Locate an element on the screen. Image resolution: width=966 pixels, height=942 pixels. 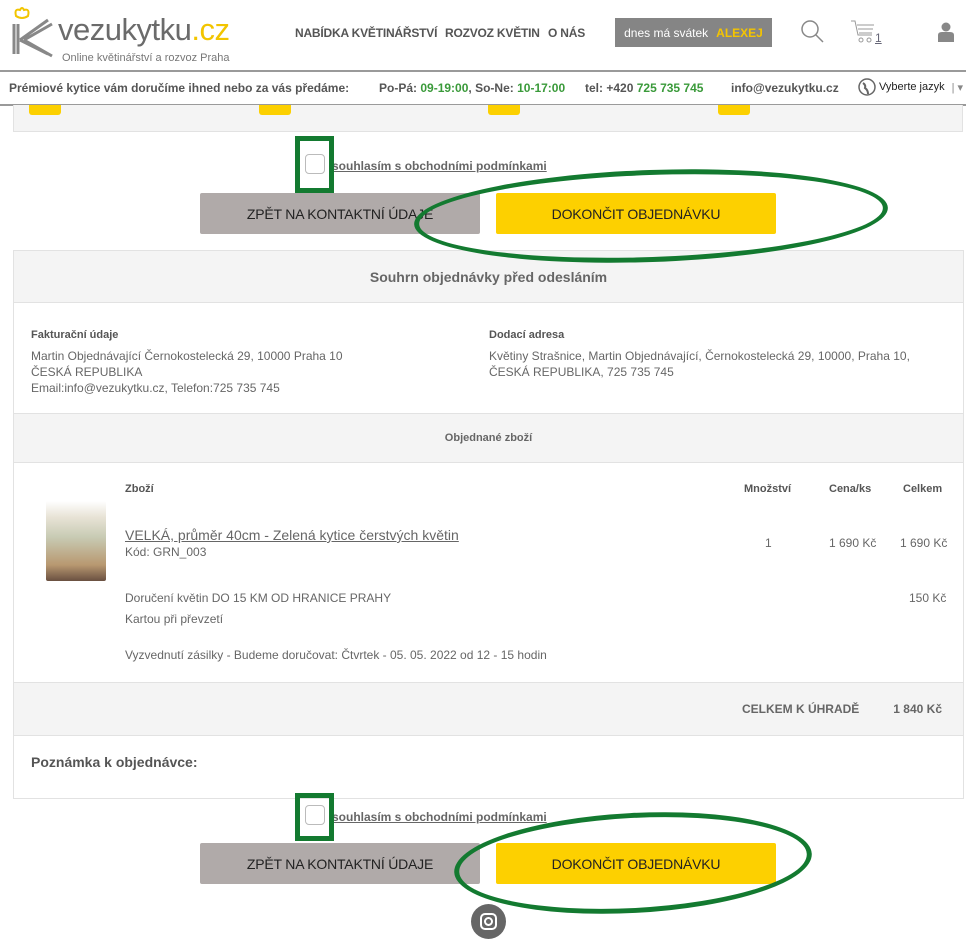
billing-label: Fakturační údaje is located at coordinates (75, 335).